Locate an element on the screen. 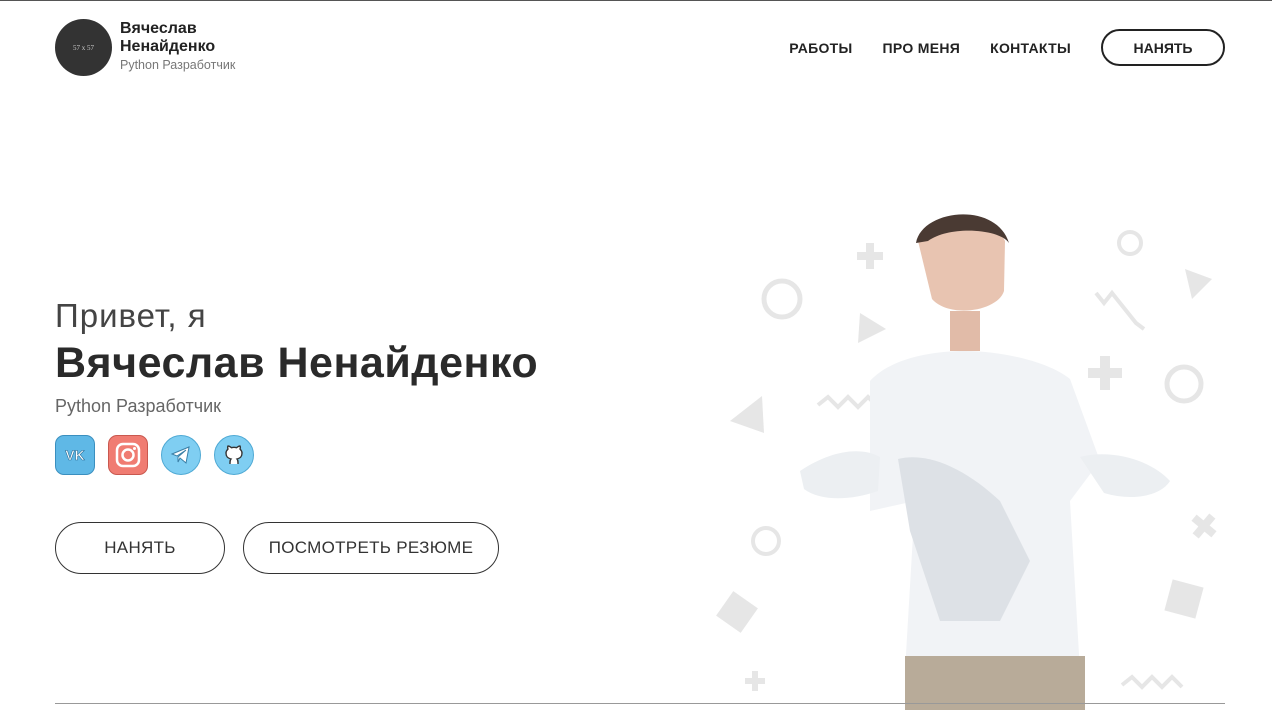 The height and width of the screenshot is (710, 1272). header-hire-button: НАНЯТЬ is located at coordinates (1163, 47).